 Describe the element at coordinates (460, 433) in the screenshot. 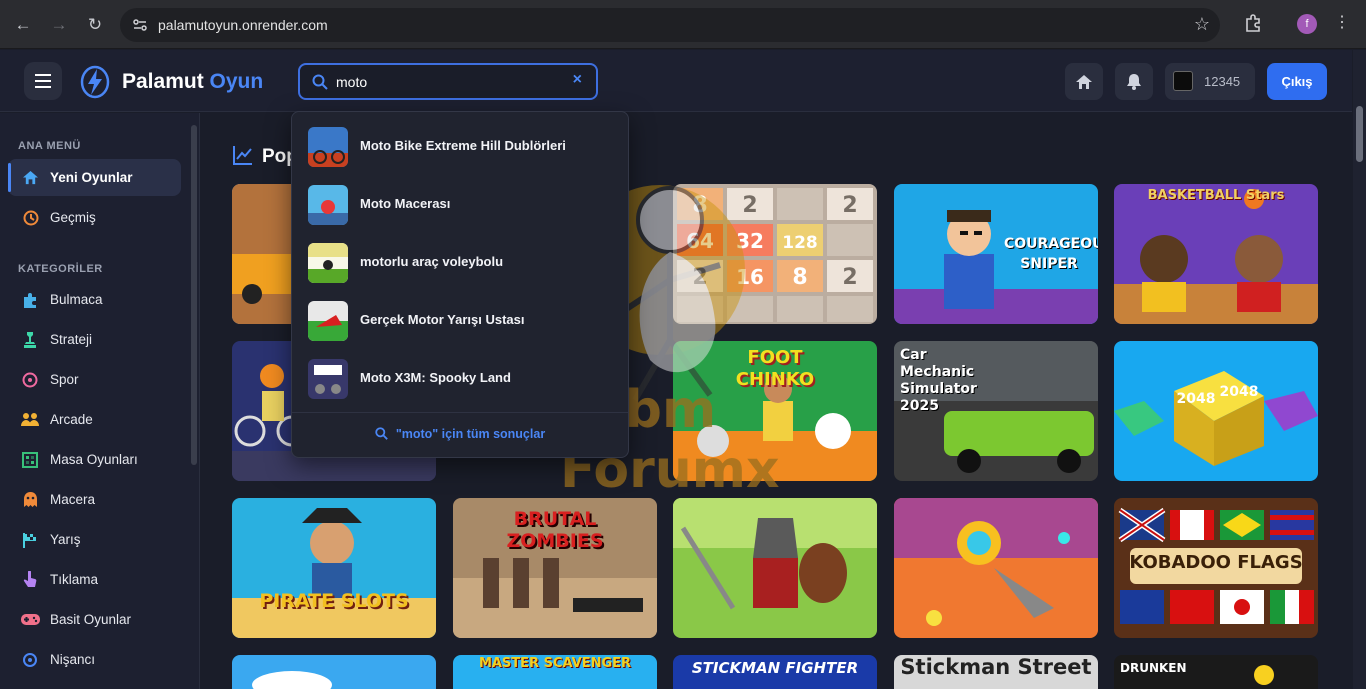

I see `all-results-link: "moto" için tüm sonuçlar` at that location.